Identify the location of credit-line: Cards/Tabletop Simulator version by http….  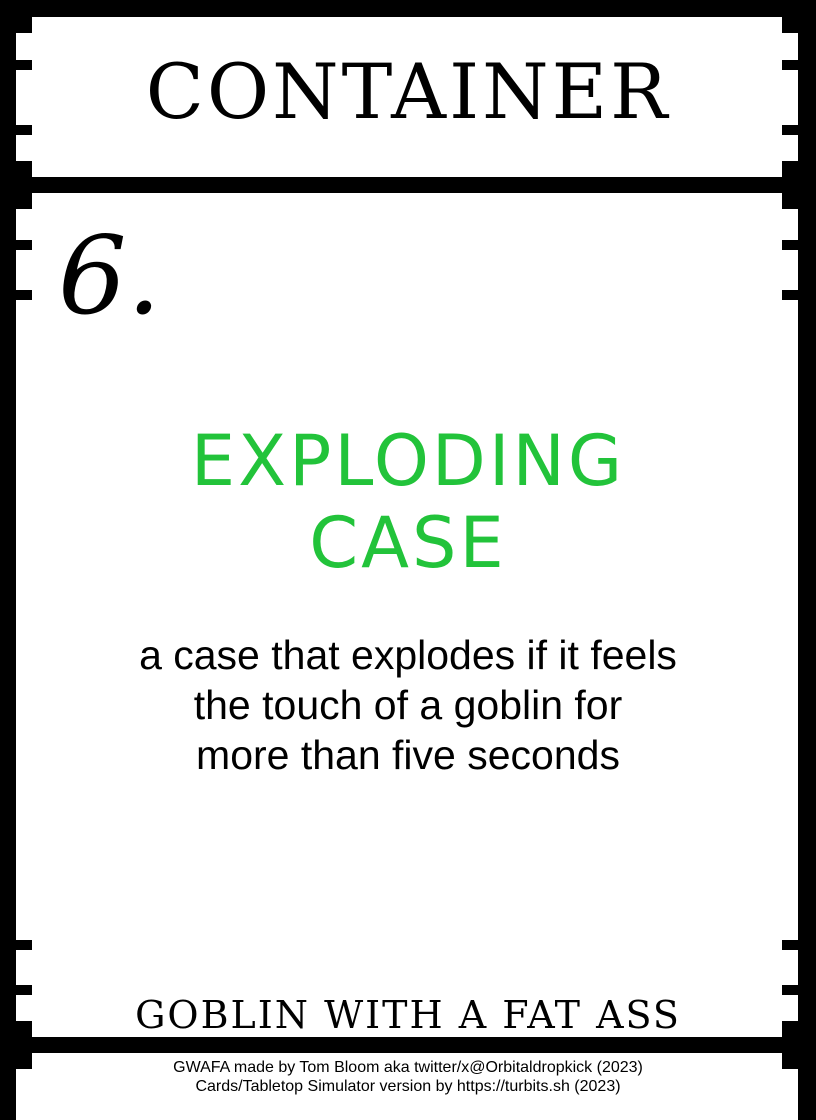
(408, 1086).